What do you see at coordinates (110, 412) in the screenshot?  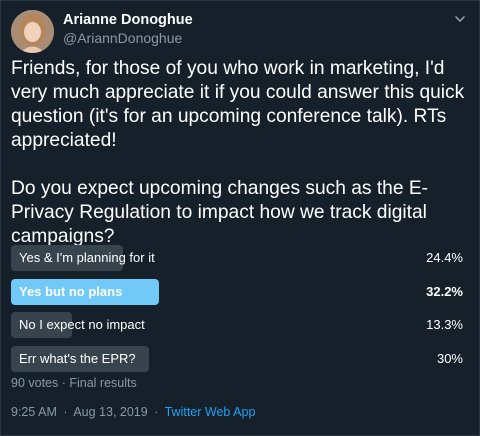 I see `tweet-date: Aug 13, 2019` at bounding box center [110, 412].